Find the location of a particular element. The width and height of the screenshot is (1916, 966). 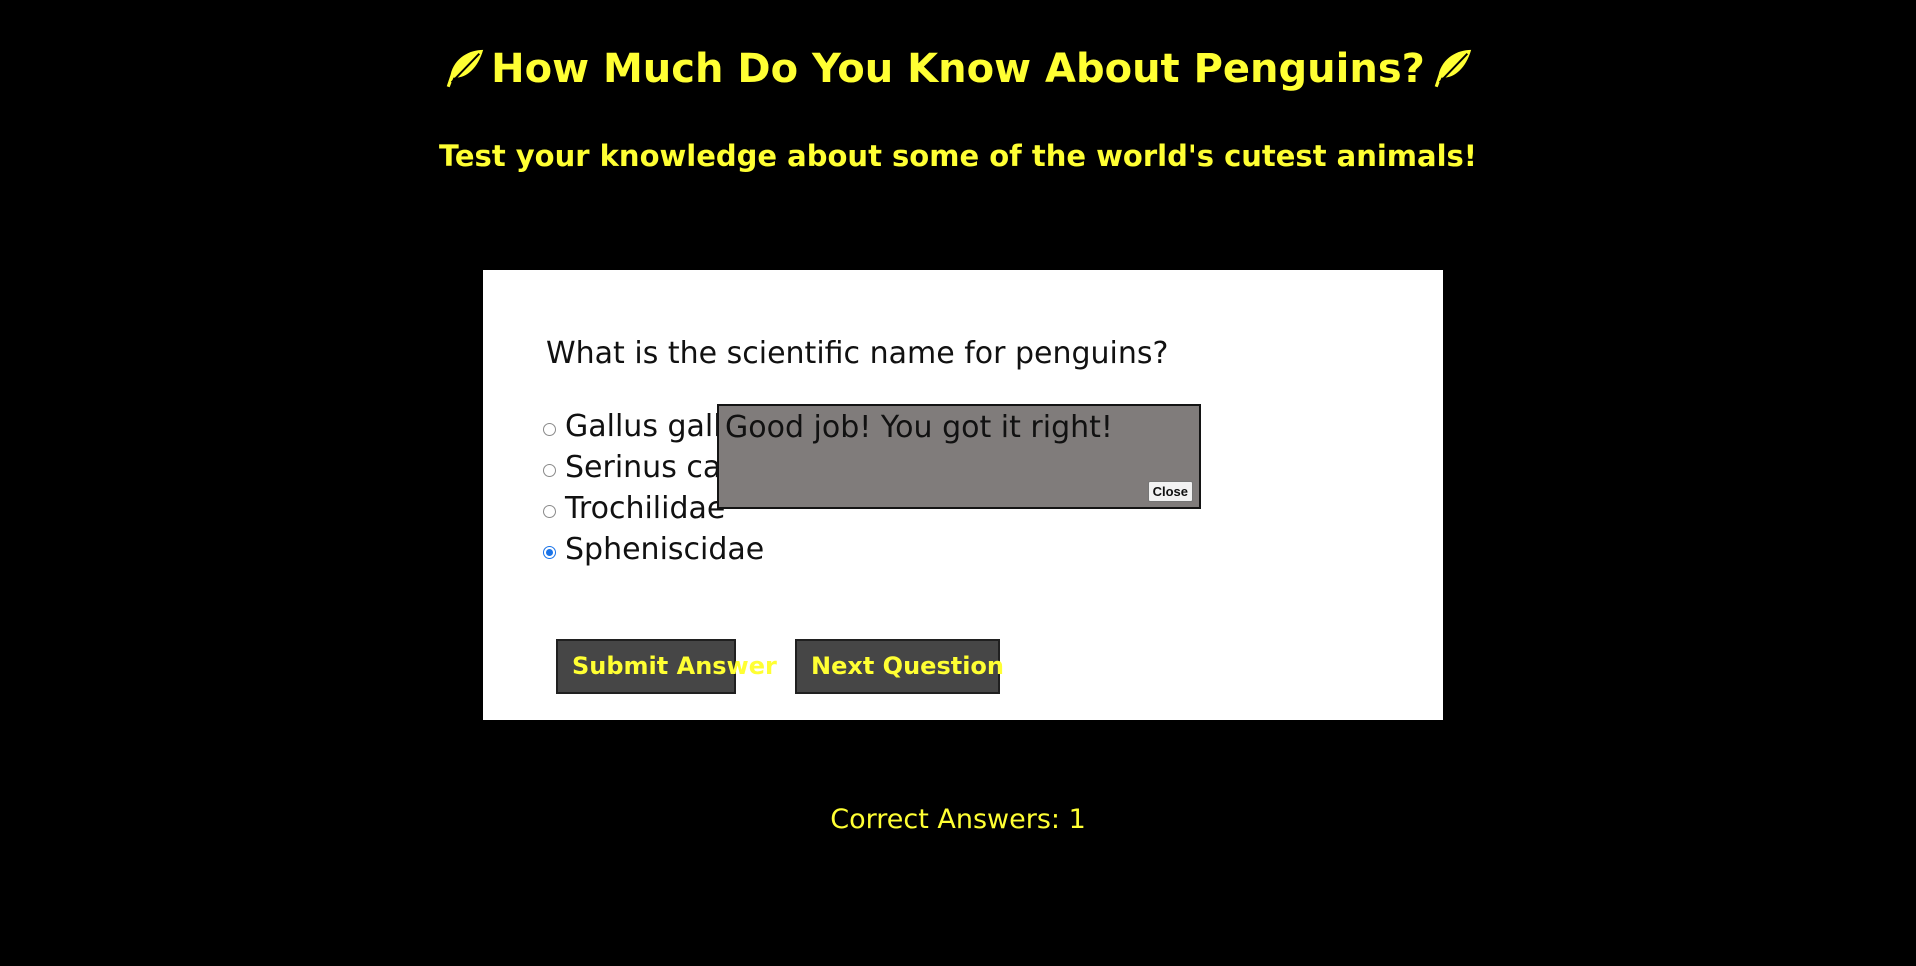

page-title-row: How Much Do You Know About Penguins? is located at coordinates (958, 69).